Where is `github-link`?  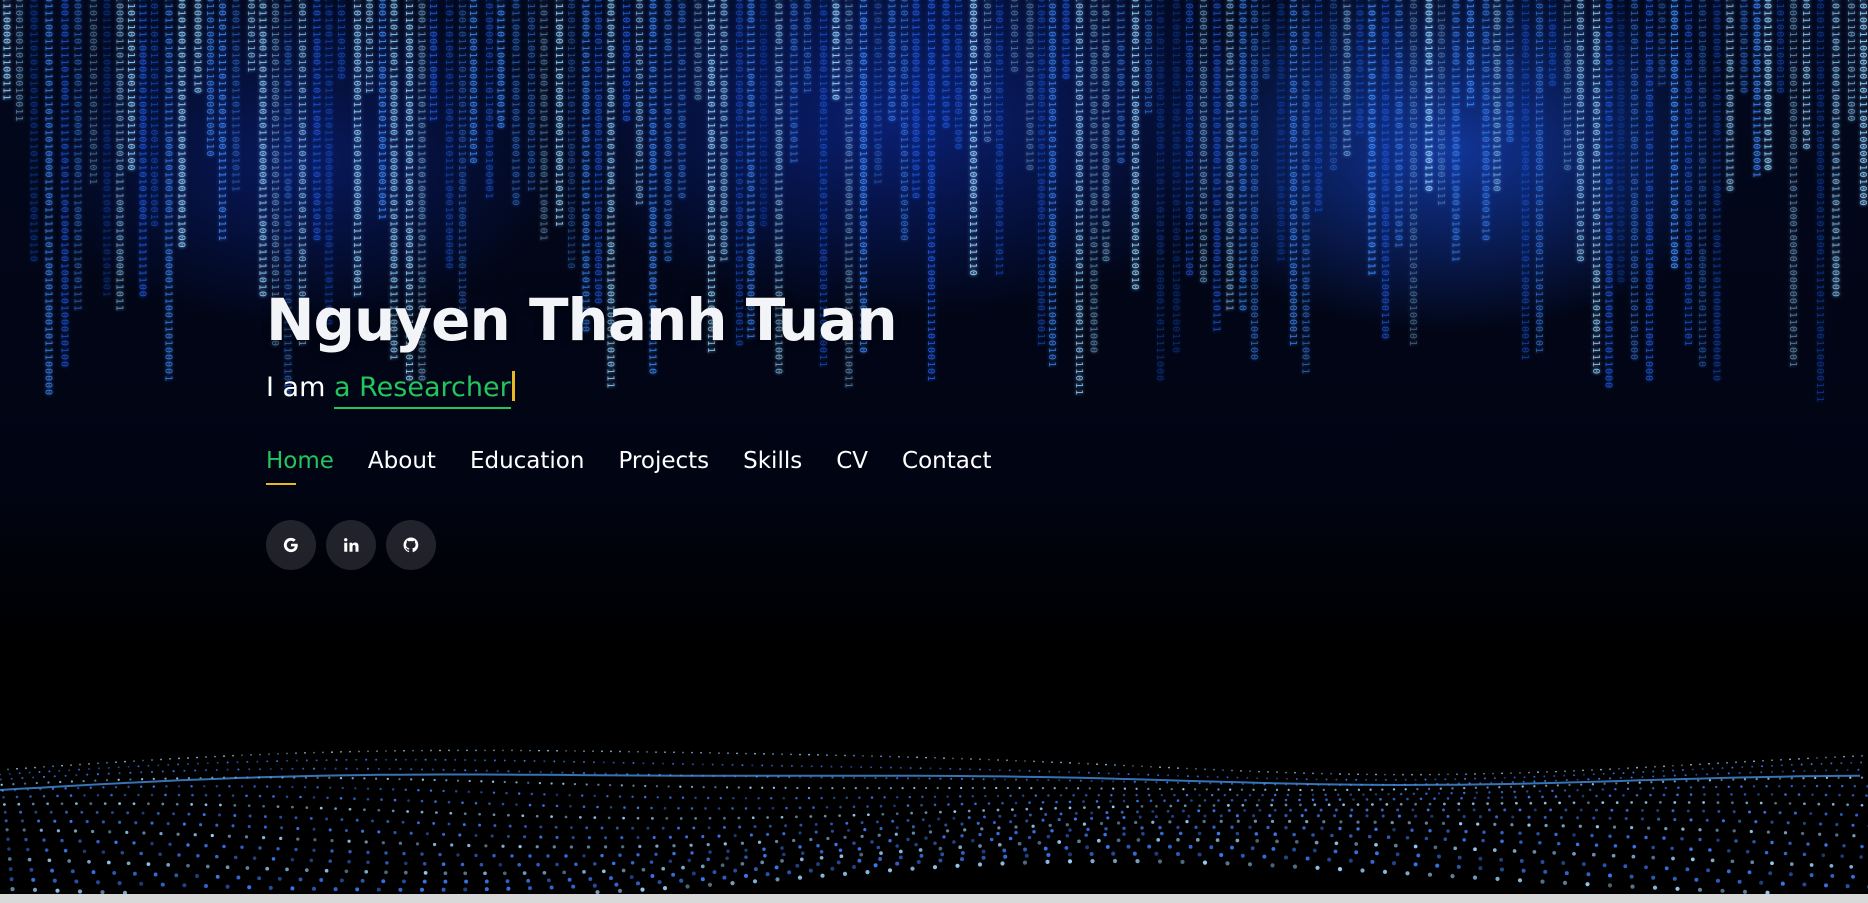 github-link is located at coordinates (411, 545).